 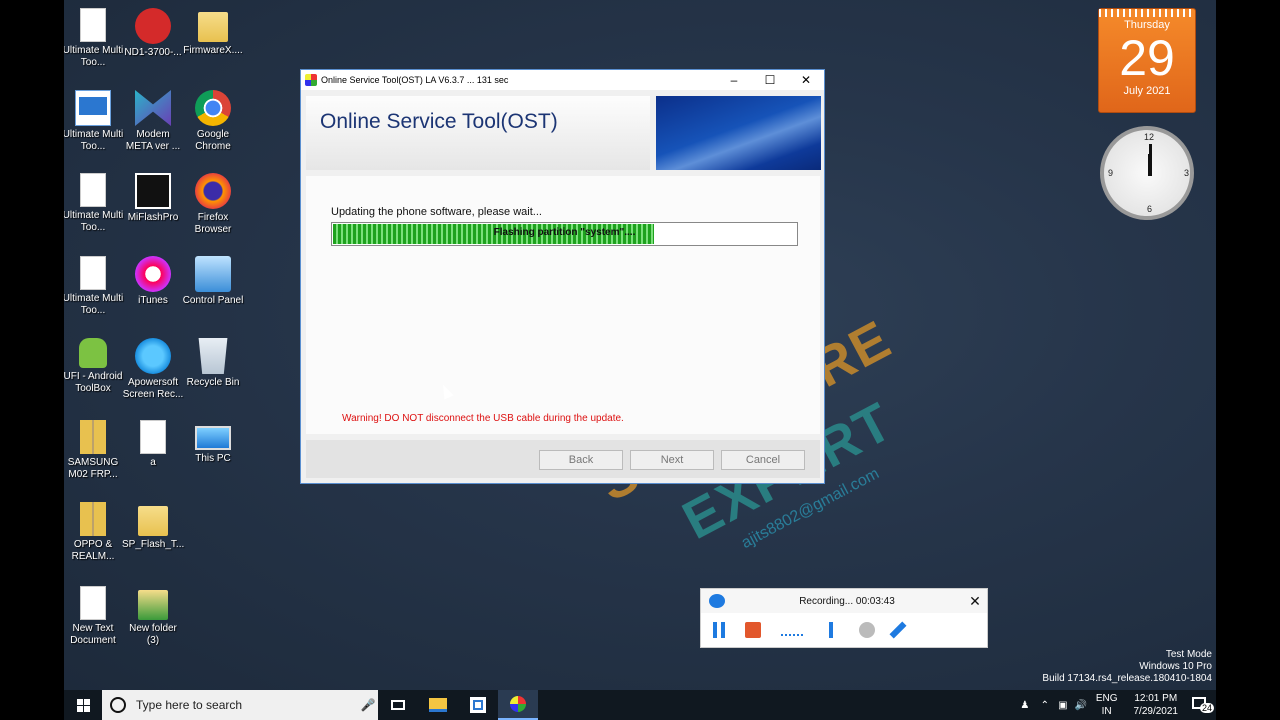 I want to click on cancel-button: Cancel, so click(x=763, y=460).